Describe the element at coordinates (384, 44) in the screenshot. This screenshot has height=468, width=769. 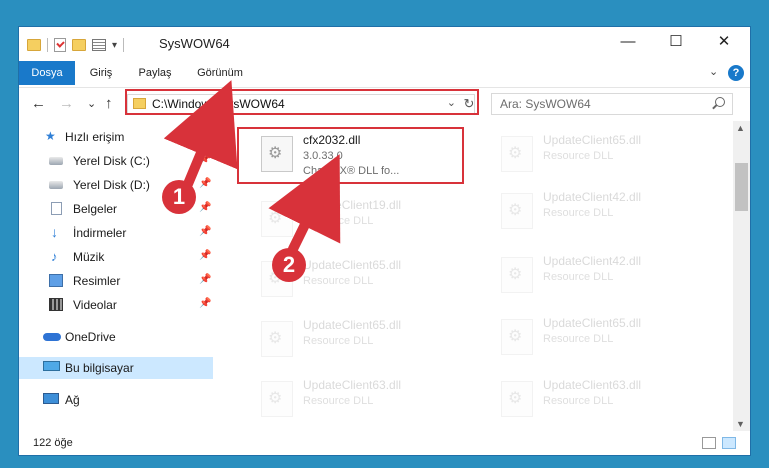
I see `title-bar: ▾ SysWOW64 — ☐ ✕` at that location.